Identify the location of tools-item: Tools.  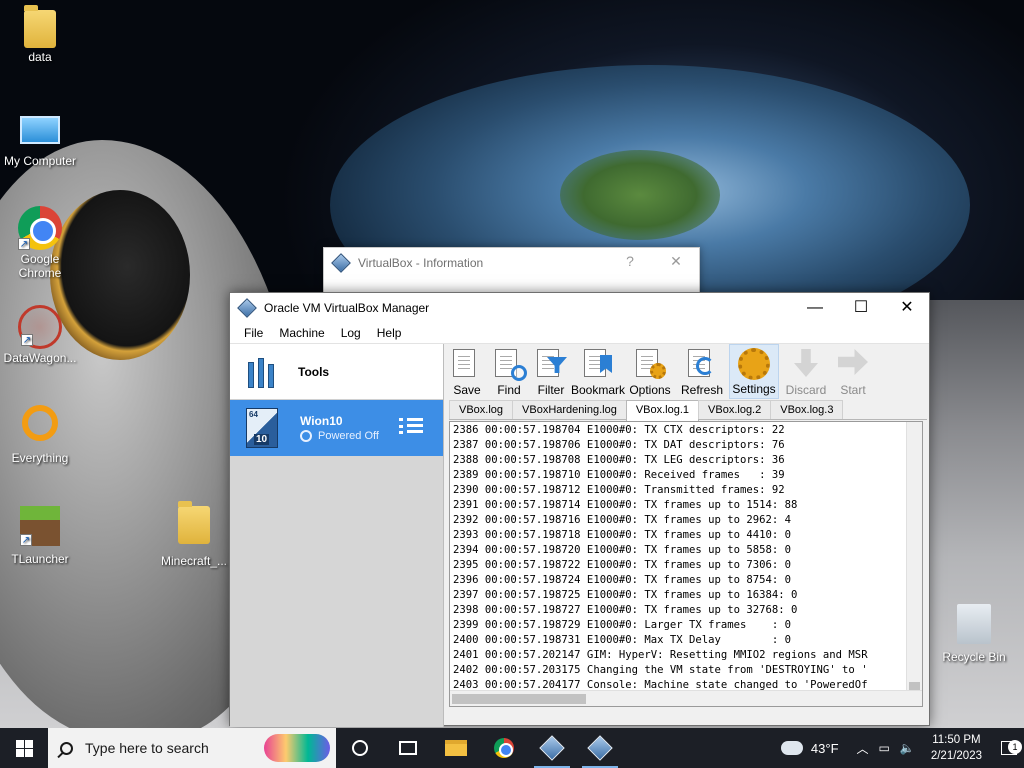
(336, 372).